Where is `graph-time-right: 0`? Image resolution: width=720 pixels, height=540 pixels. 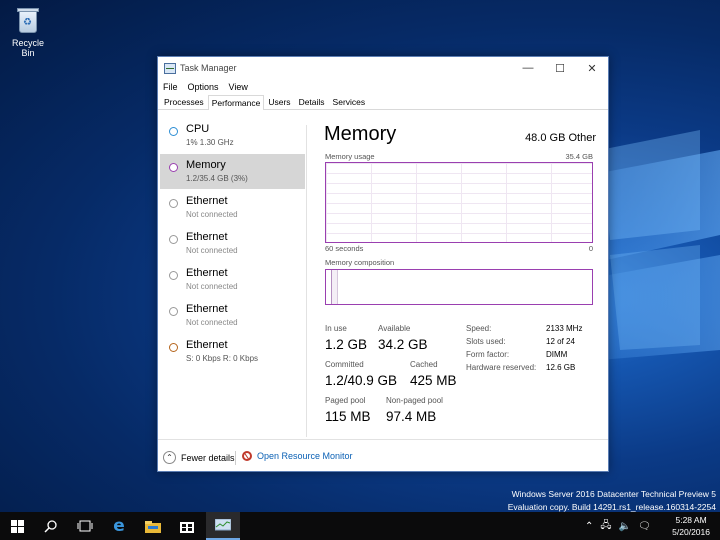
graph-time-right: 0 is located at coordinates (590, 248).